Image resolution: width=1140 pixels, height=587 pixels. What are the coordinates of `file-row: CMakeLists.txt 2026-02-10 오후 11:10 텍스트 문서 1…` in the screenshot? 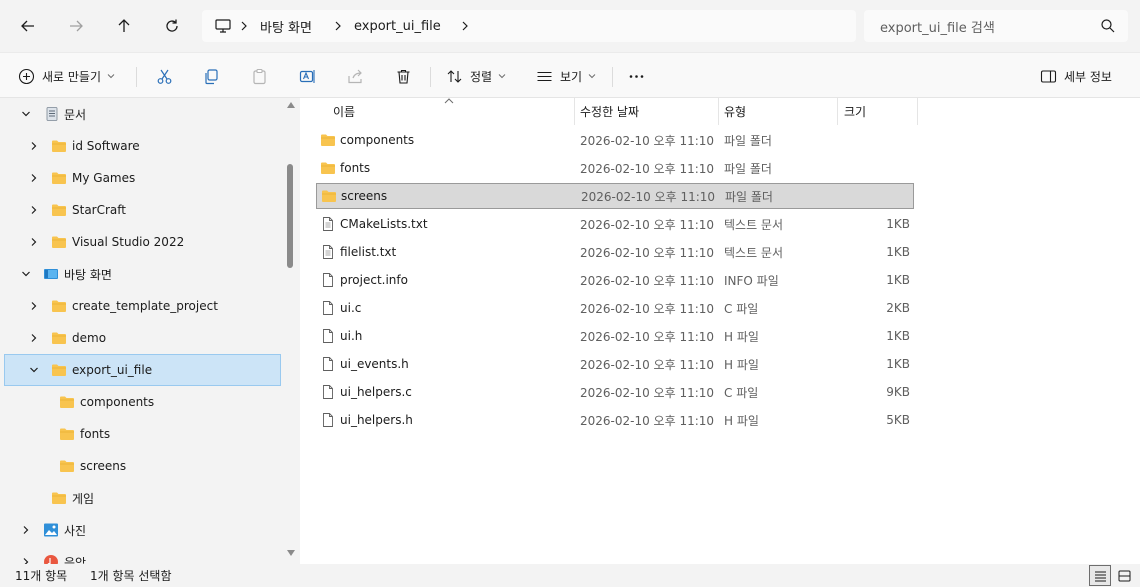 It's located at (615, 224).